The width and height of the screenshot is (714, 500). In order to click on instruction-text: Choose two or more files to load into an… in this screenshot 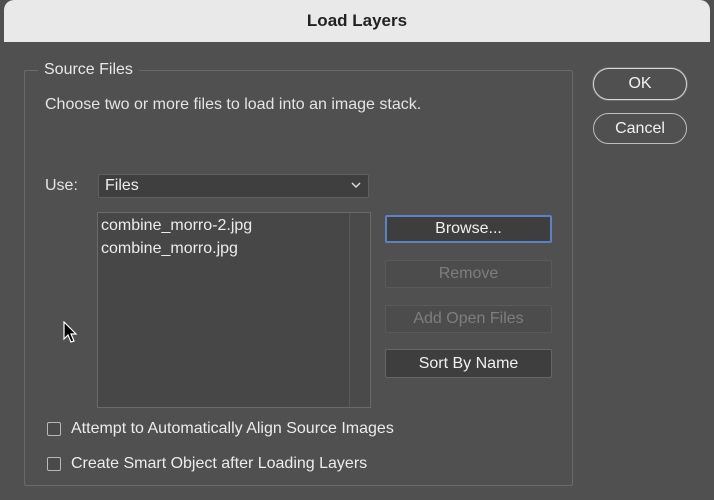, I will do `click(233, 104)`.